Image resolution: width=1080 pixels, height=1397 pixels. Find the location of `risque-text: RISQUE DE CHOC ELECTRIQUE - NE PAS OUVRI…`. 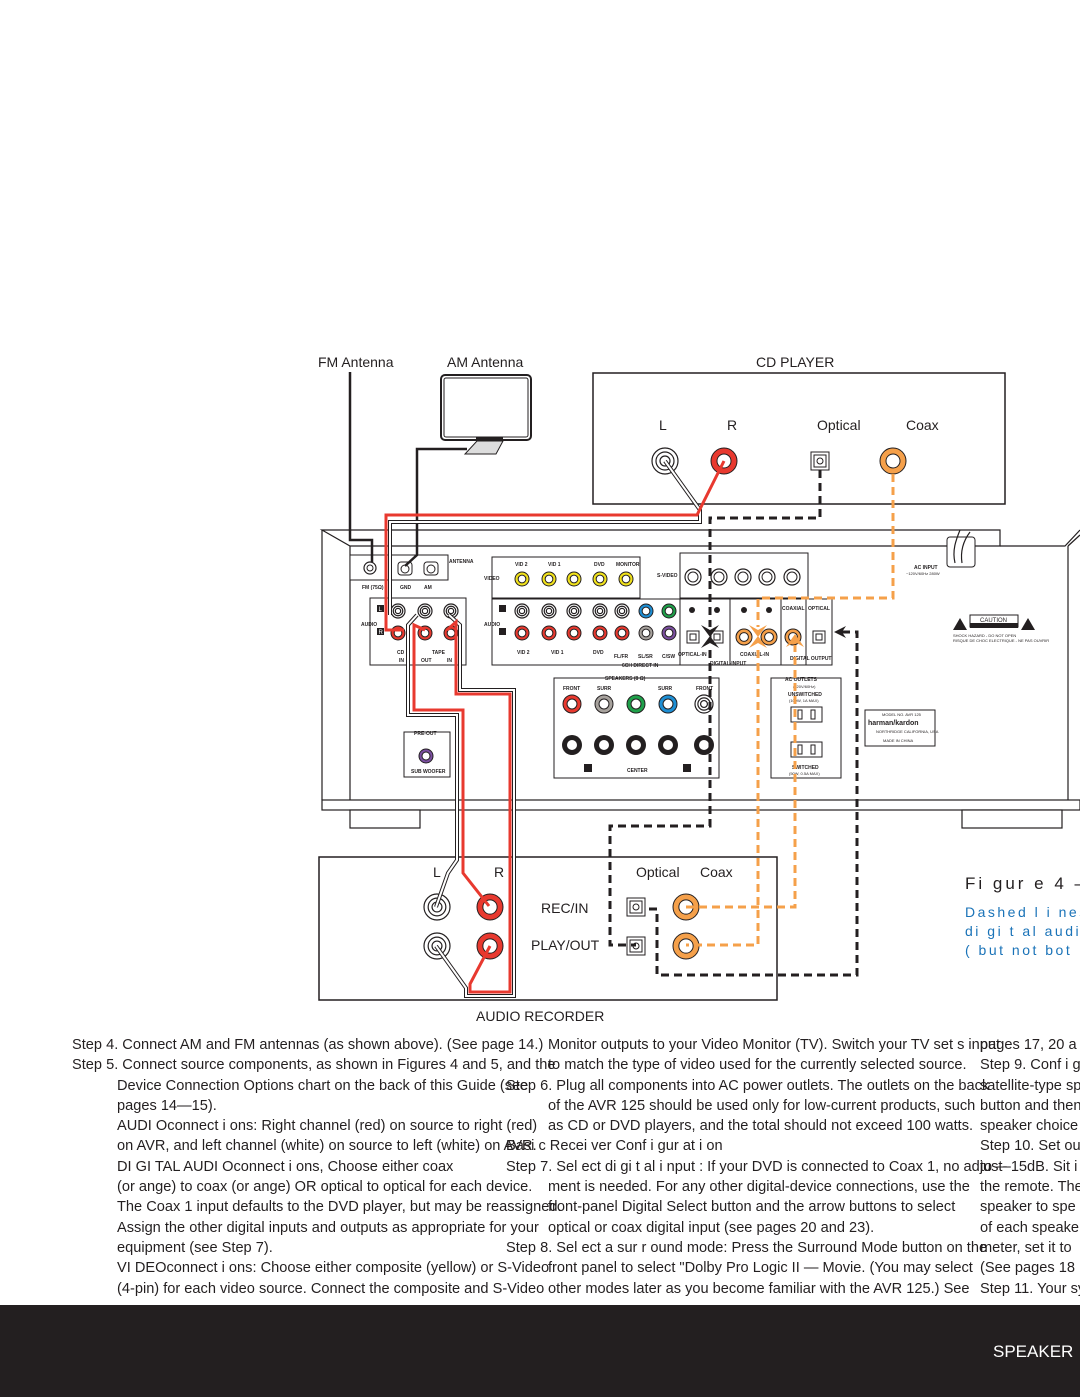

risque-text: RISQUE DE CHOC ELECTRIQUE - NE PAS OUVRI… is located at coordinates (1001, 640).